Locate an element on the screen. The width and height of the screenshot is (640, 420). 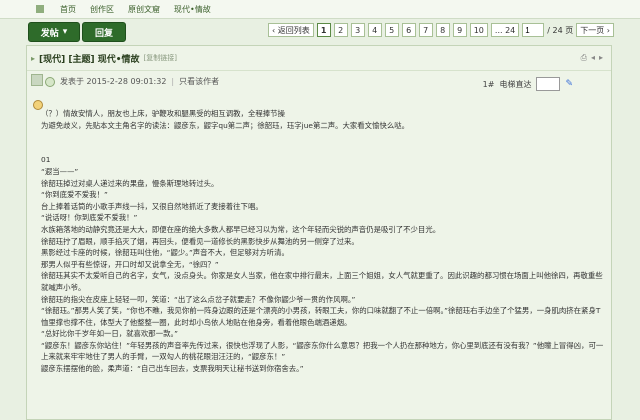
content-line: “遐当——” is located at coordinates (60, 171).